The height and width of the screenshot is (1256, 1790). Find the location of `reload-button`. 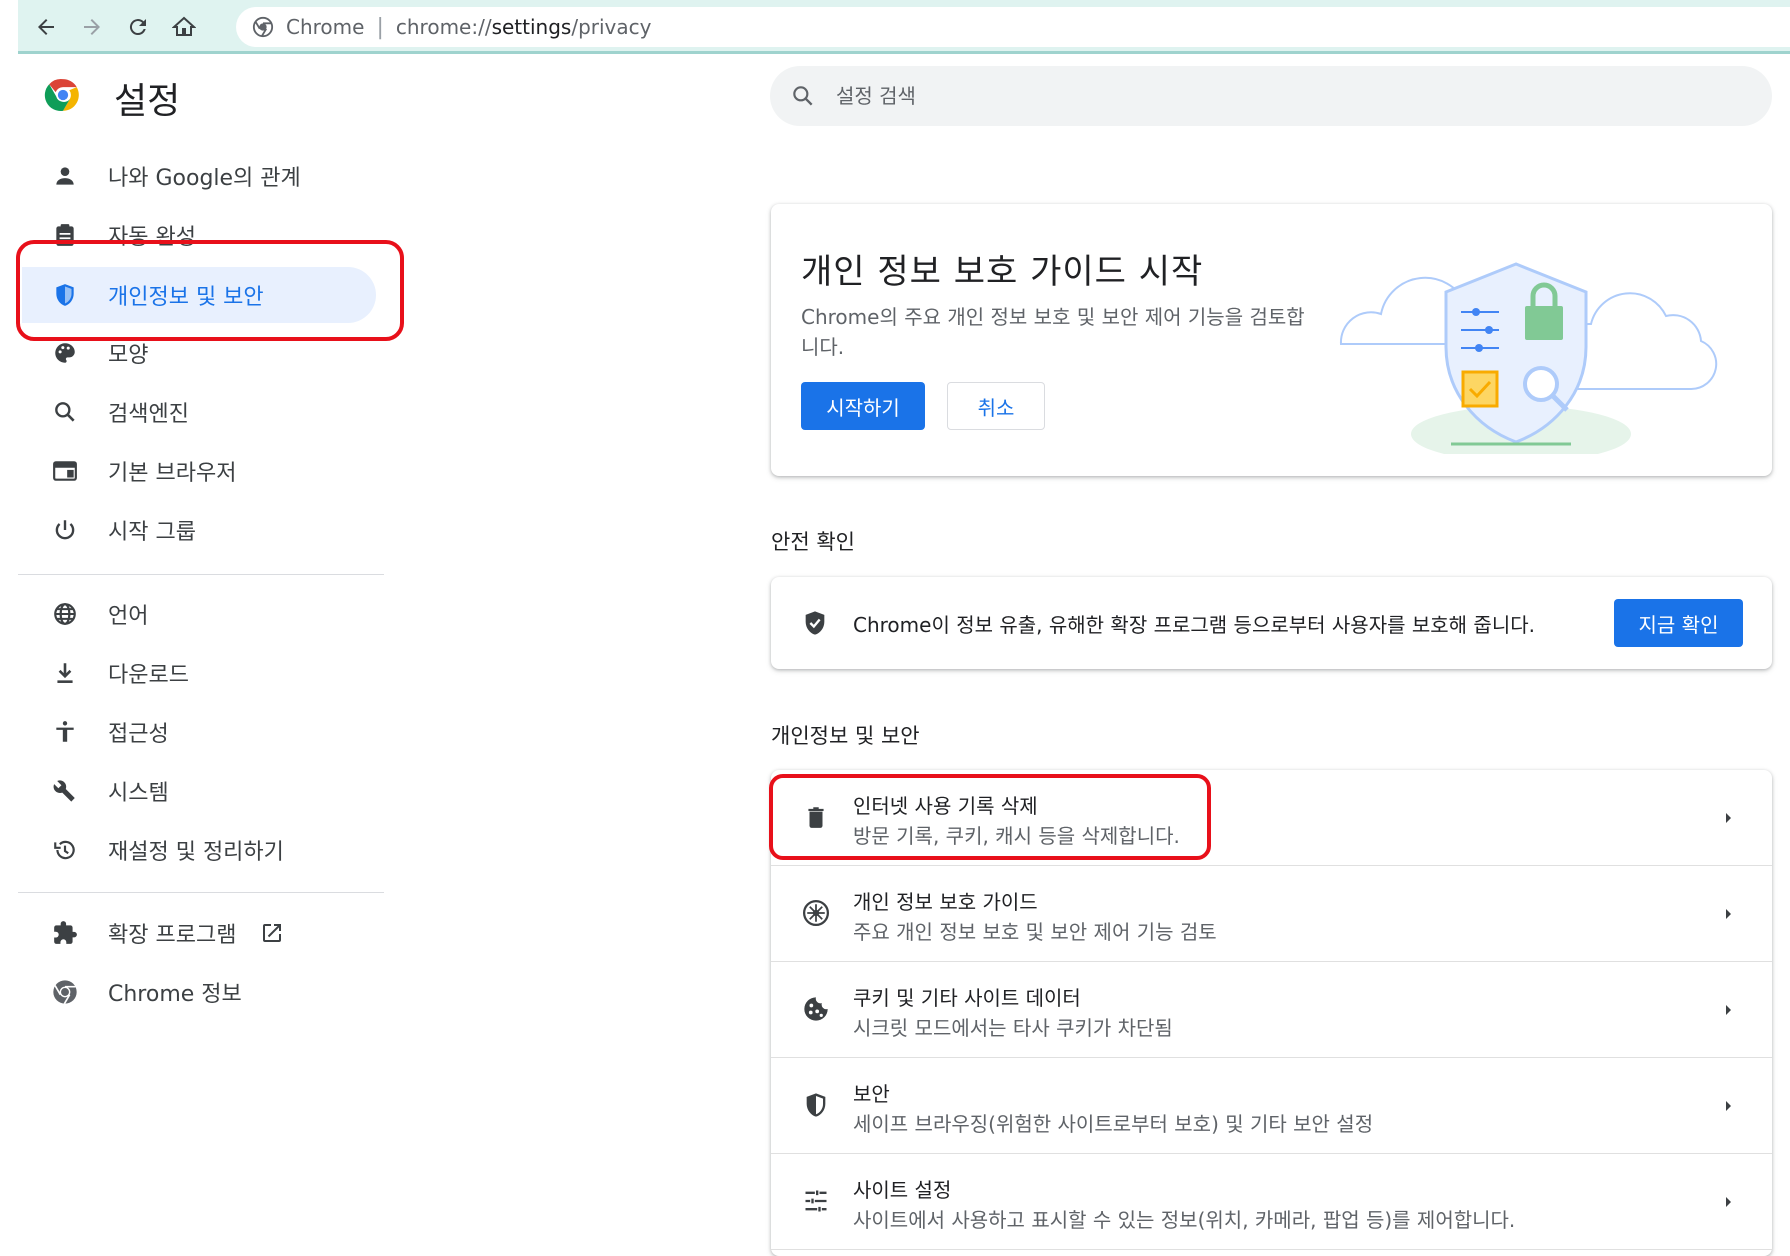

reload-button is located at coordinates (138, 27).